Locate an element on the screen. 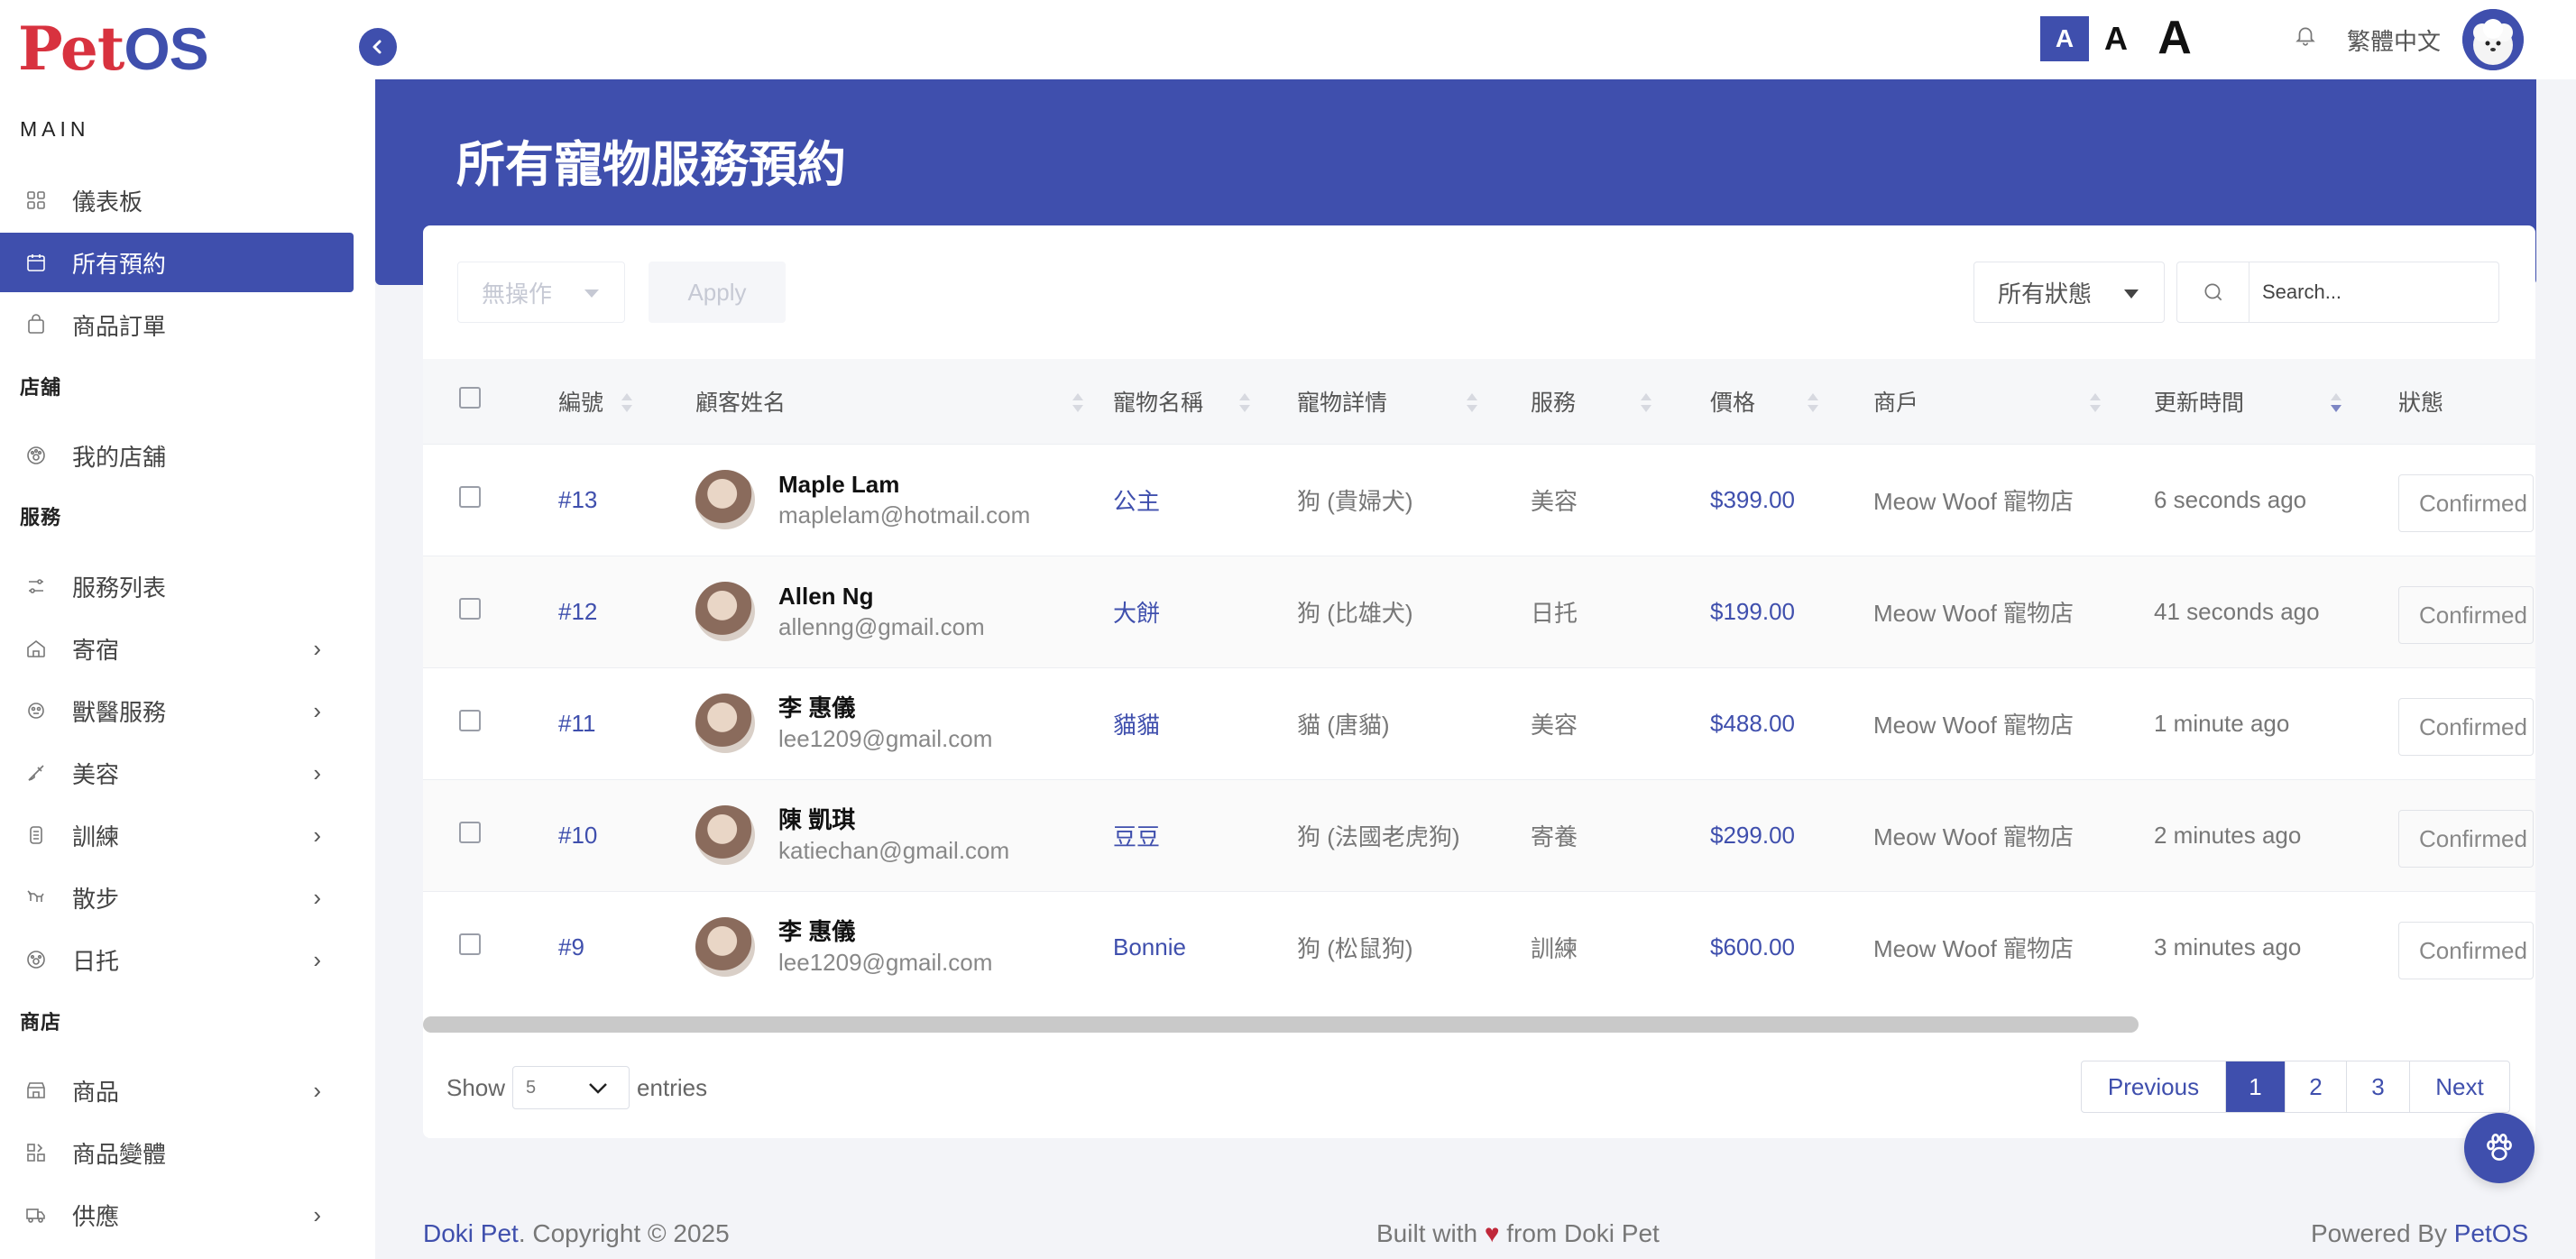  footer-brand-link: Doki Pet is located at coordinates (471, 1233).